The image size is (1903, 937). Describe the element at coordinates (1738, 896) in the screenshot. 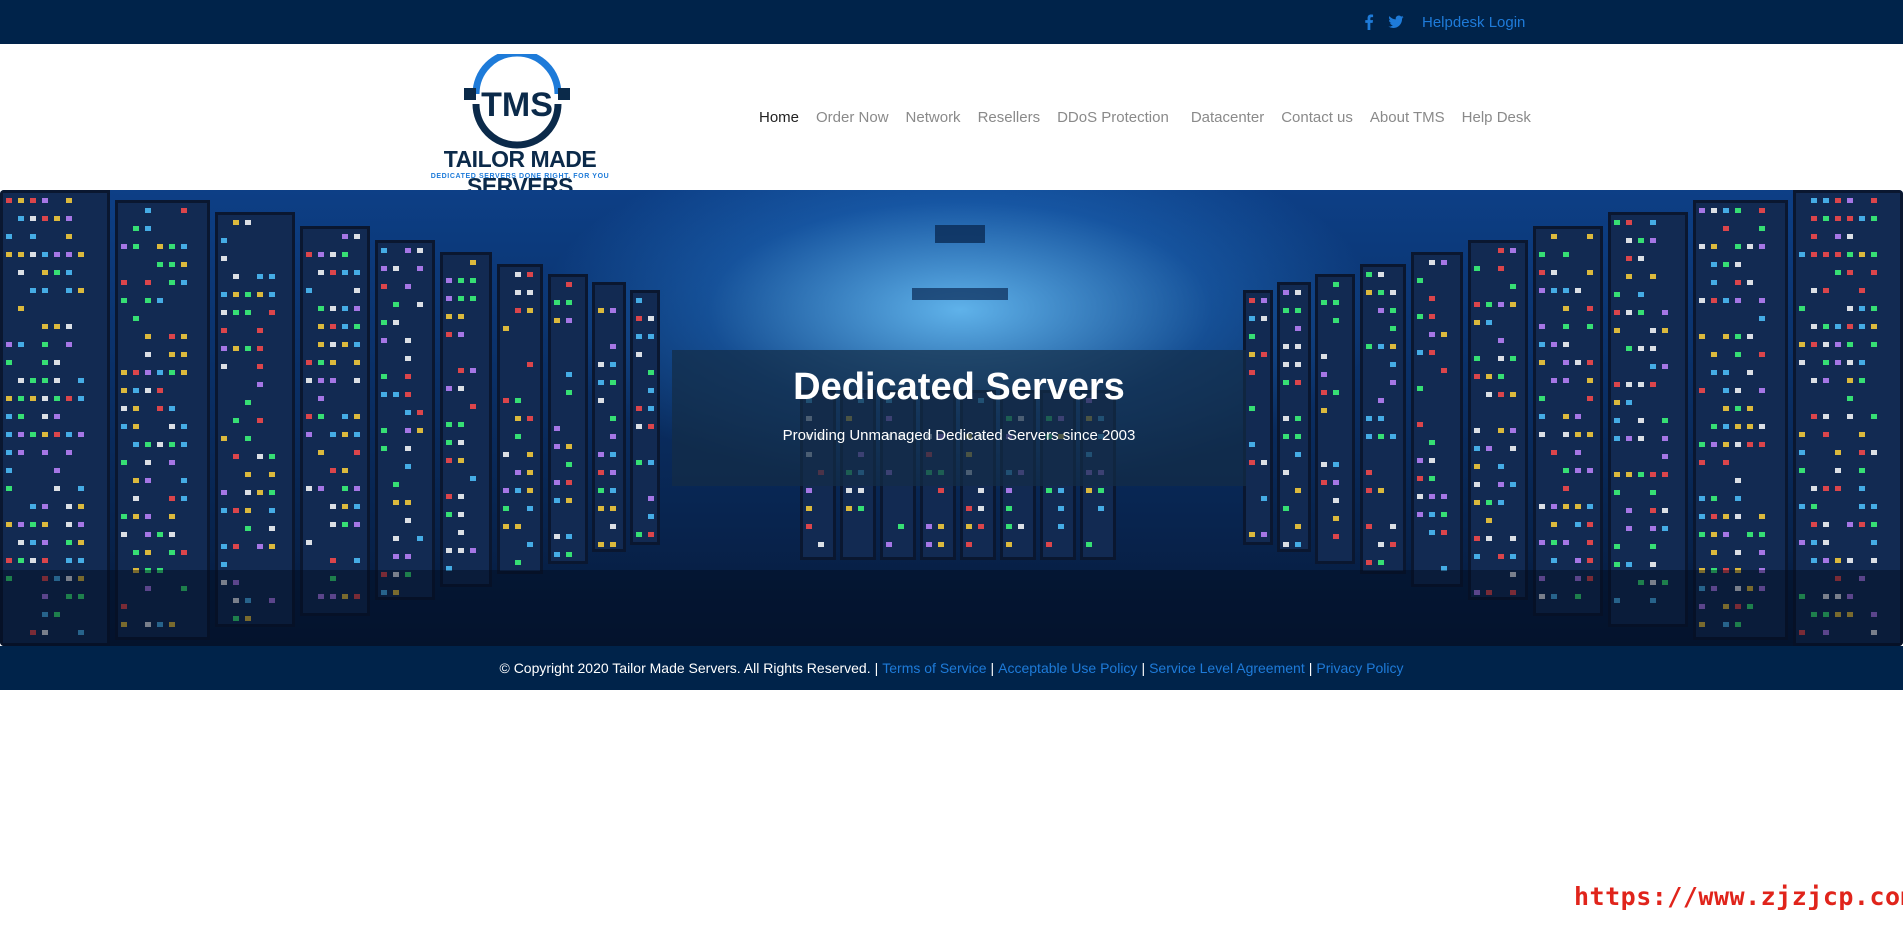

I see `watermark-url: https://www.zjzjcp.com` at that location.